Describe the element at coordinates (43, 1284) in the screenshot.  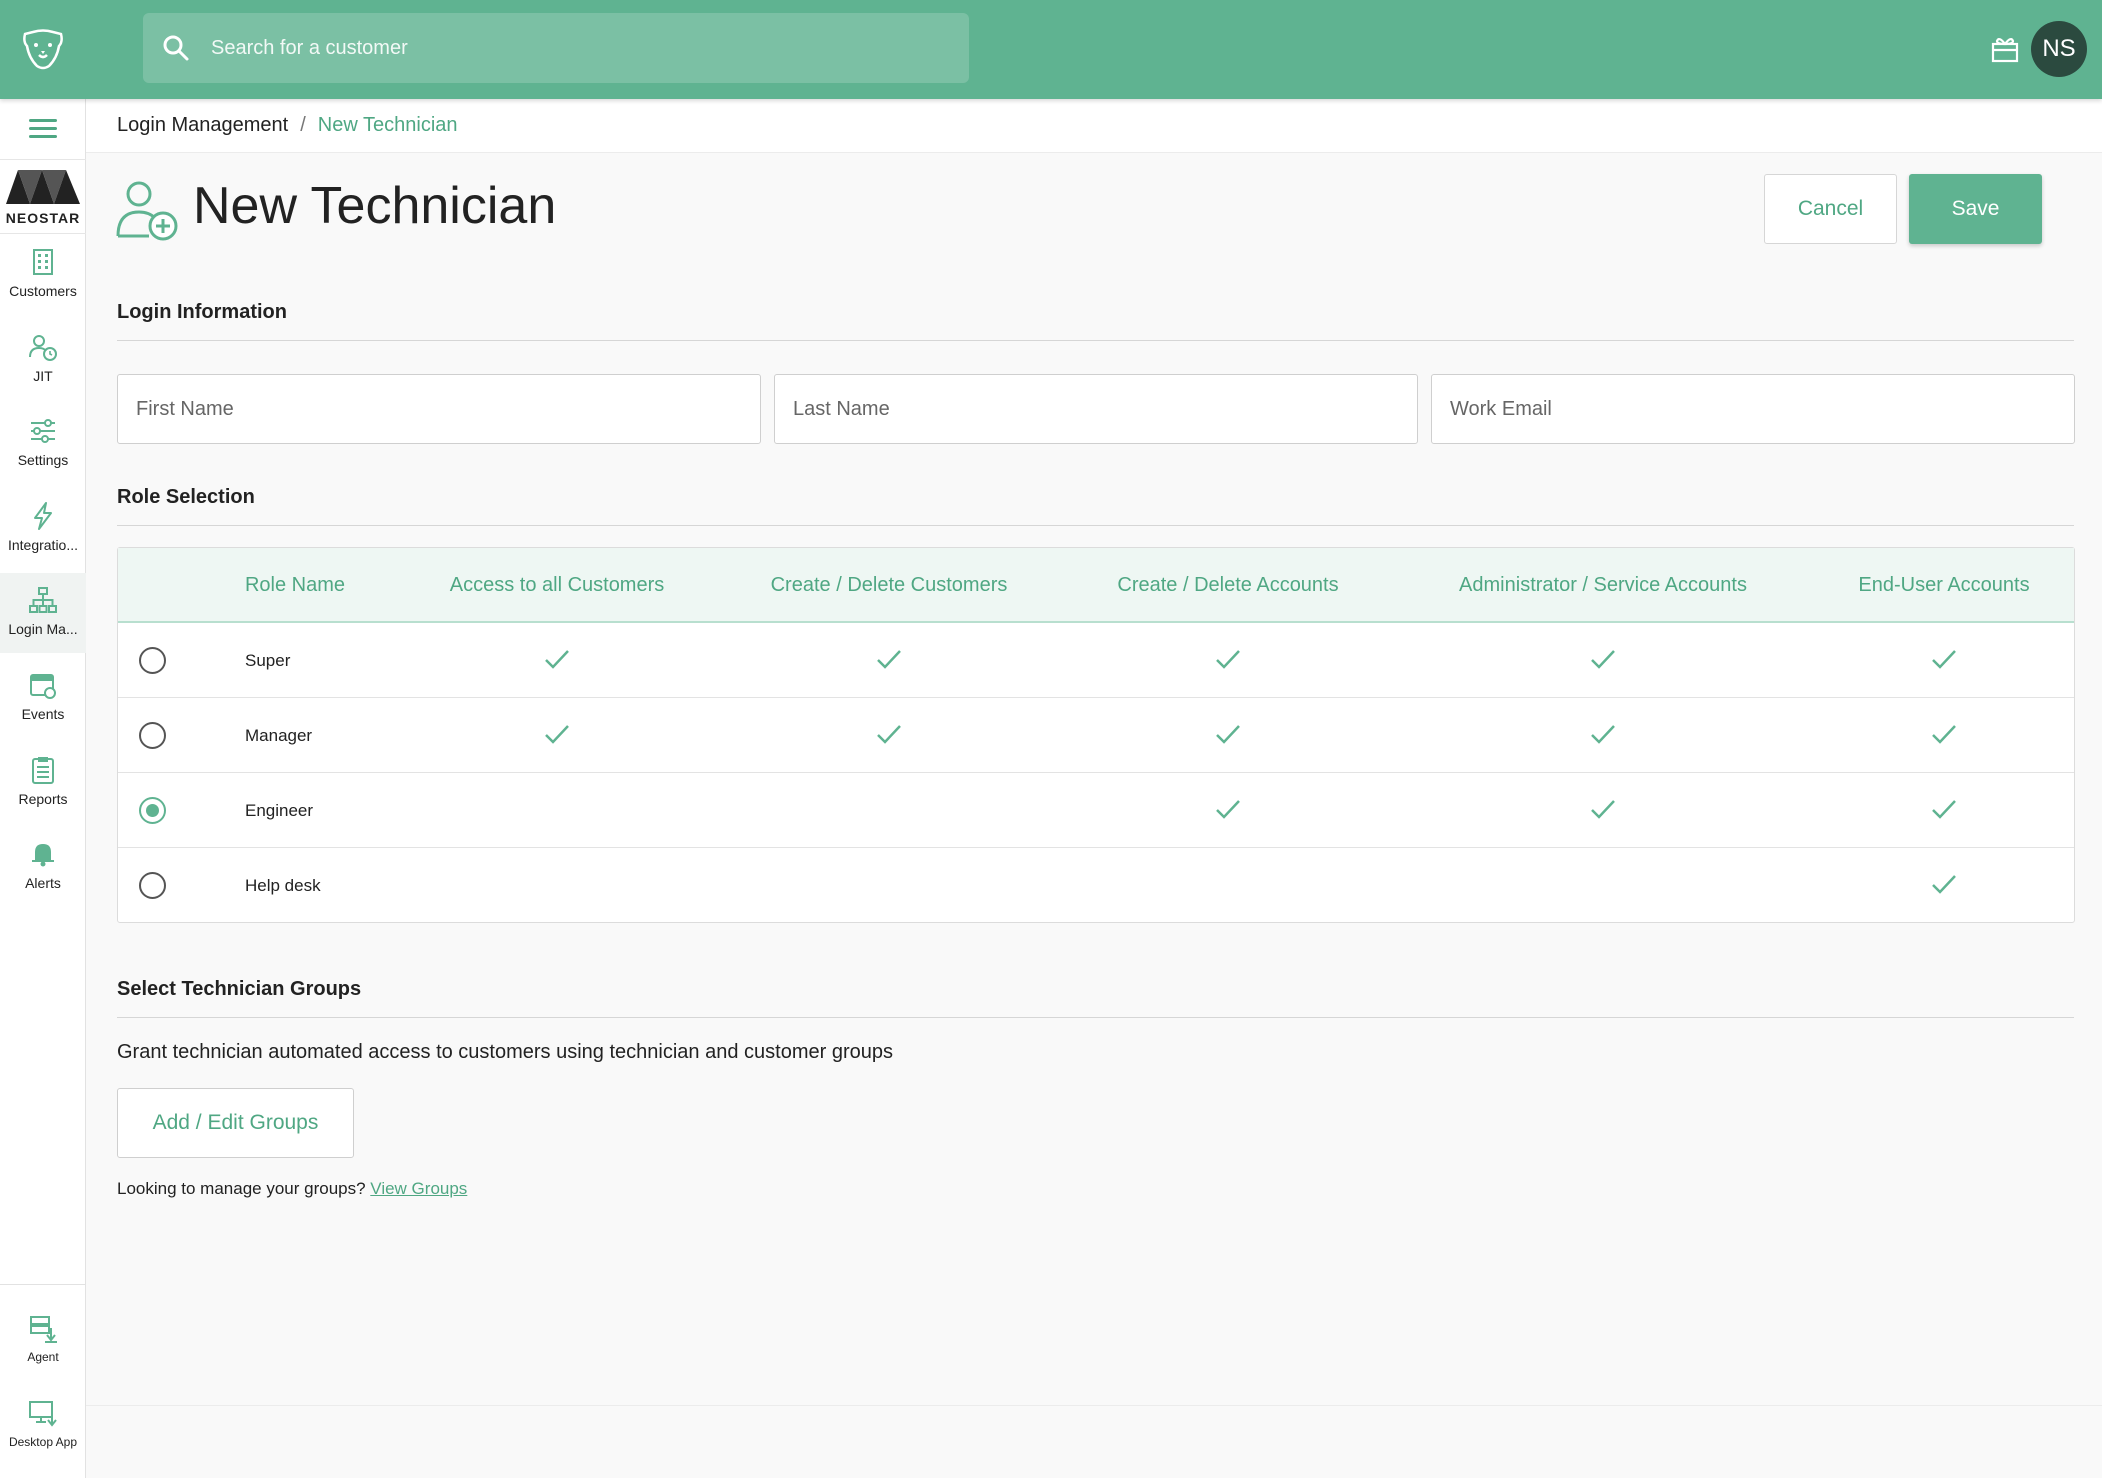
I see `sidebar-divider` at that location.